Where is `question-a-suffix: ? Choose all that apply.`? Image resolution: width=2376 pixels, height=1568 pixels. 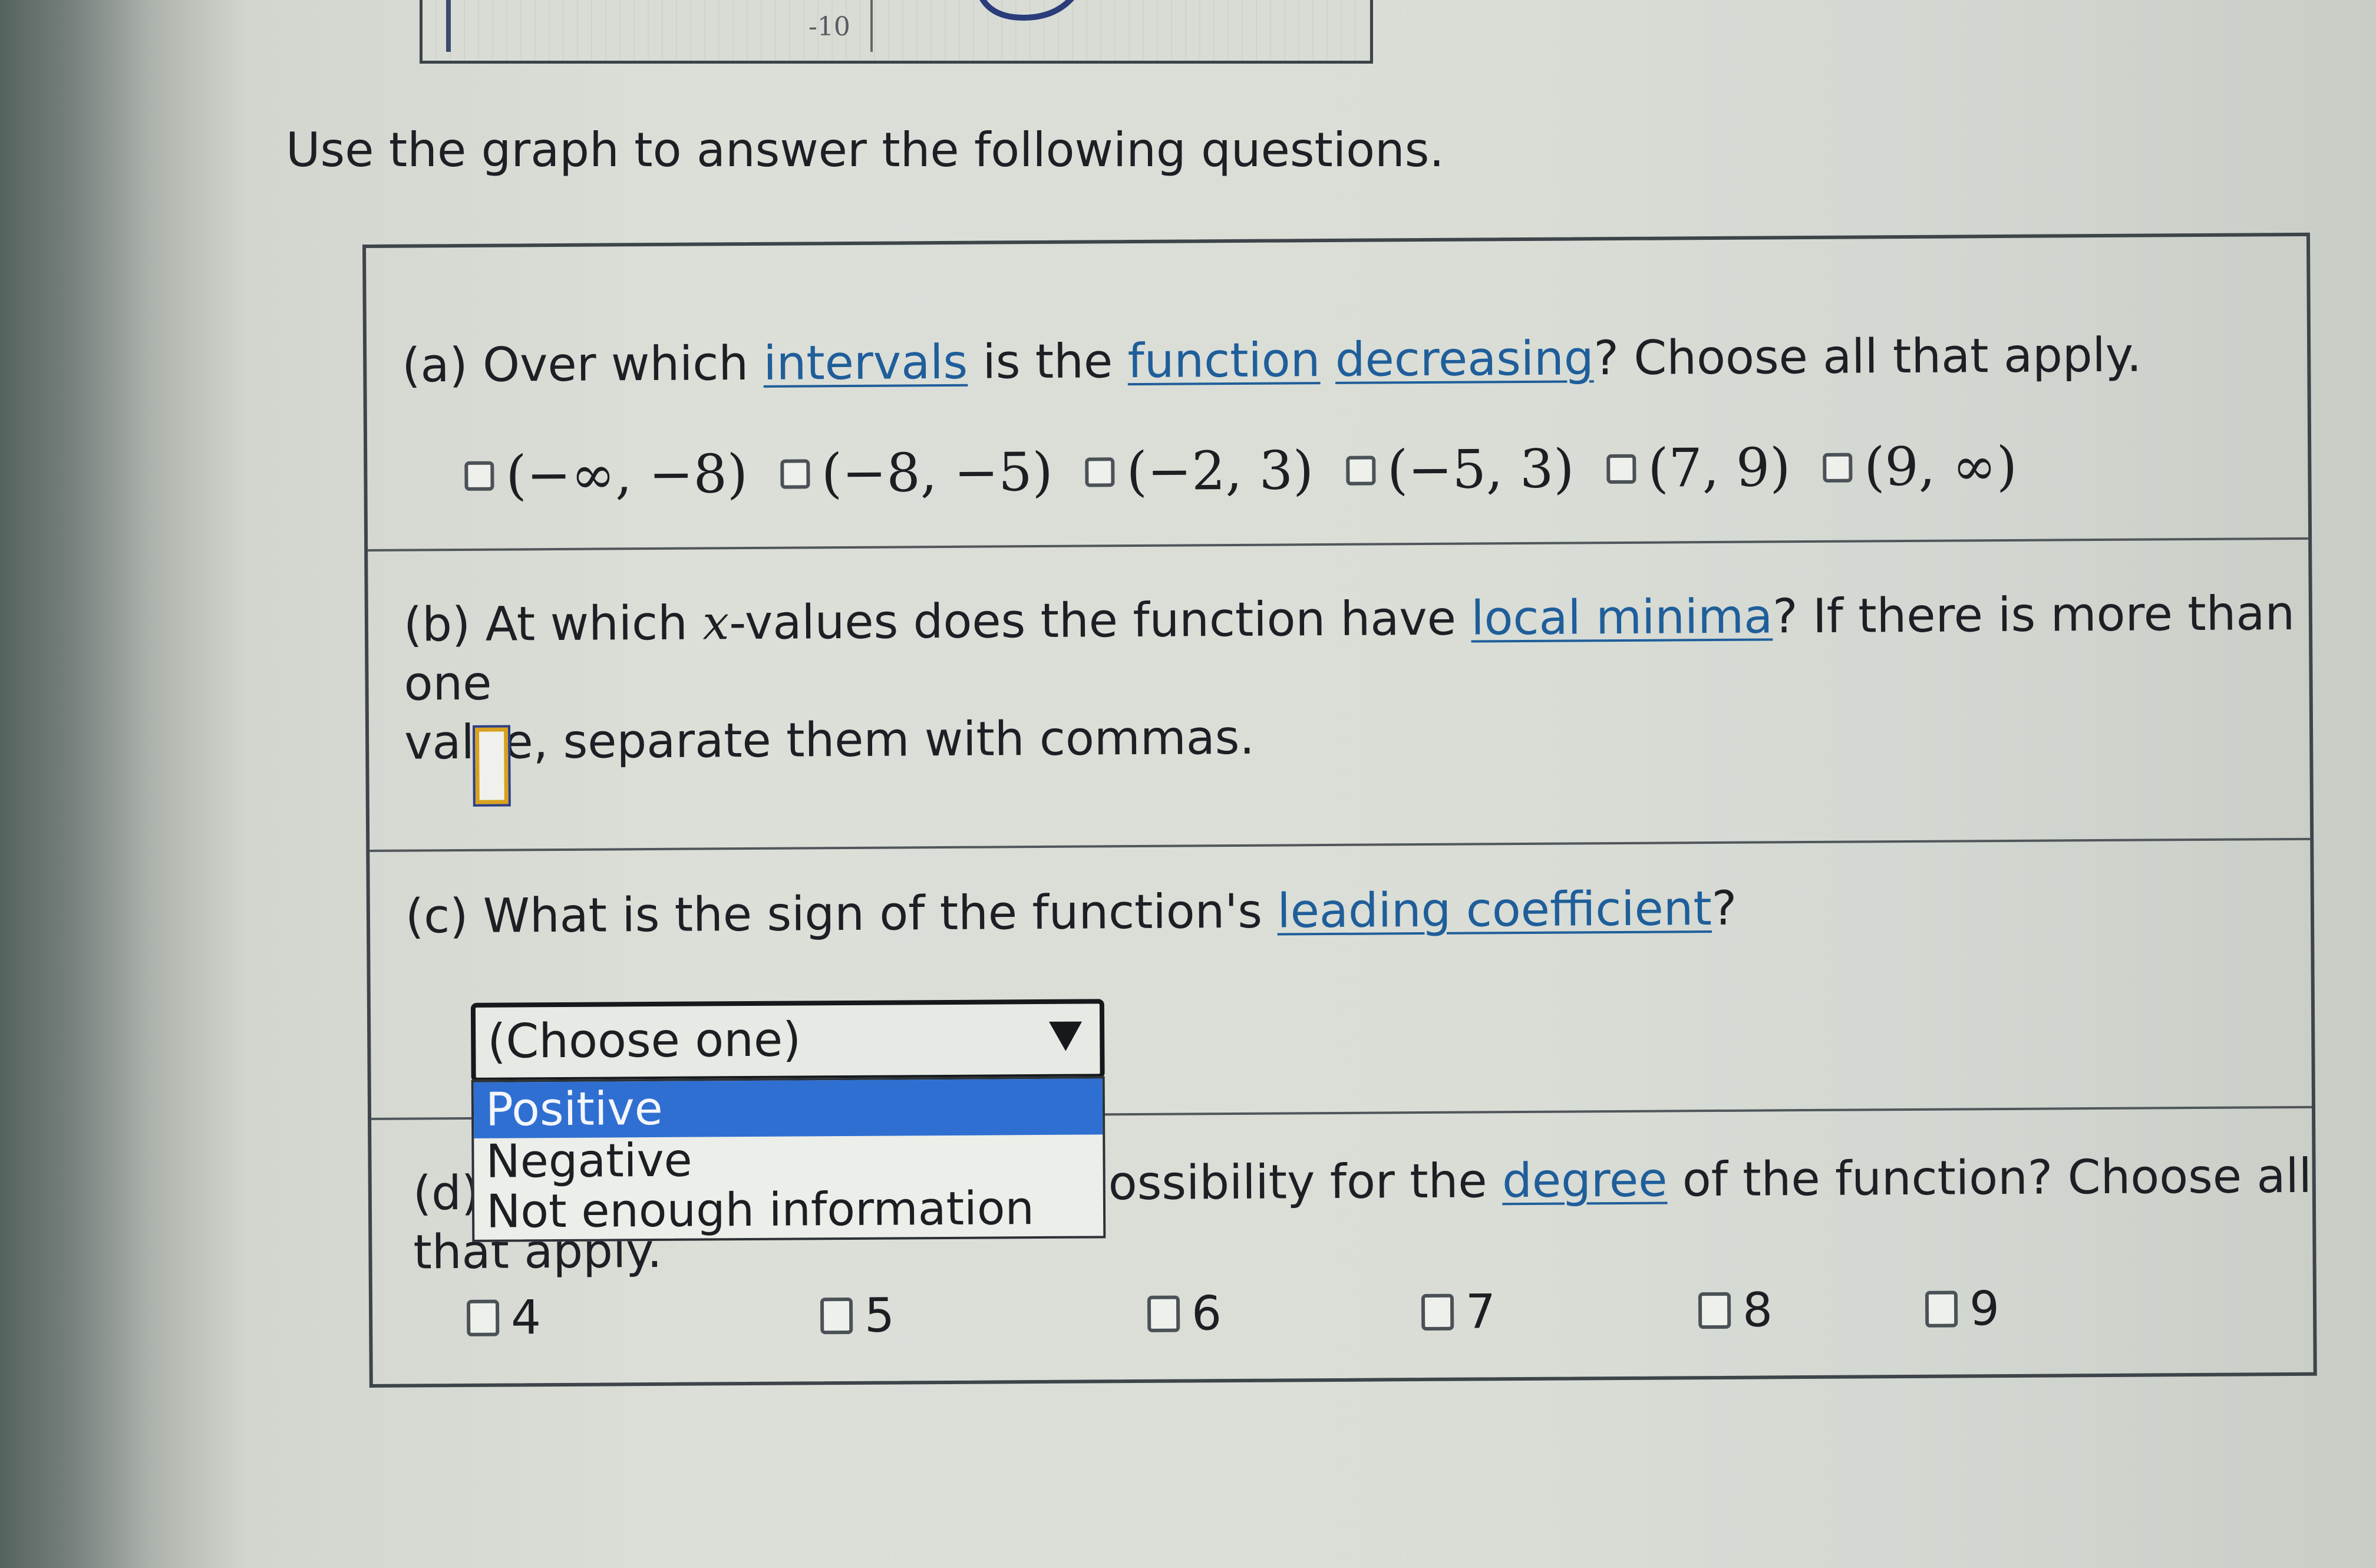
question-a-suffix: ? Choose all that apply. is located at coordinates (1867, 356).